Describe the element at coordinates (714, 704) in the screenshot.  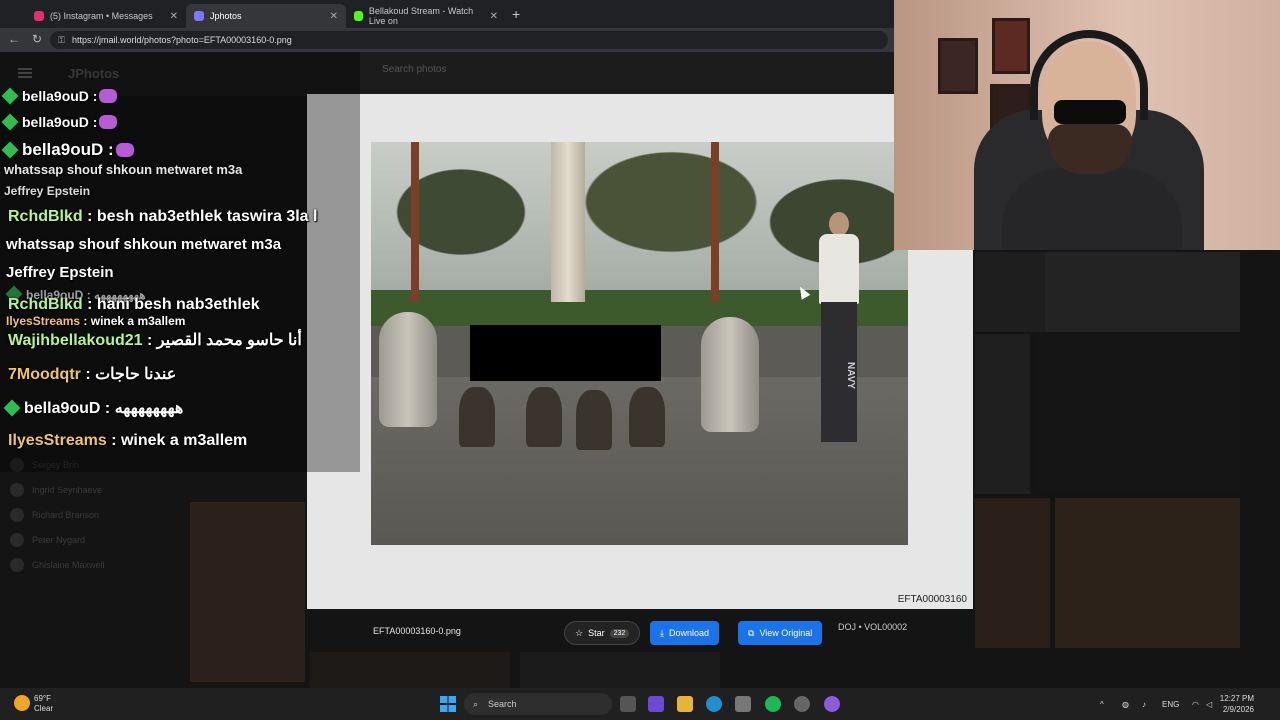
I see `edge-icon` at that location.